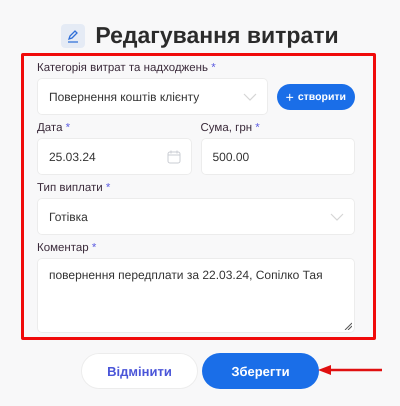 The height and width of the screenshot is (406, 400). What do you see at coordinates (277, 156) in the screenshot?
I see `amount-field: 500.00` at bounding box center [277, 156].